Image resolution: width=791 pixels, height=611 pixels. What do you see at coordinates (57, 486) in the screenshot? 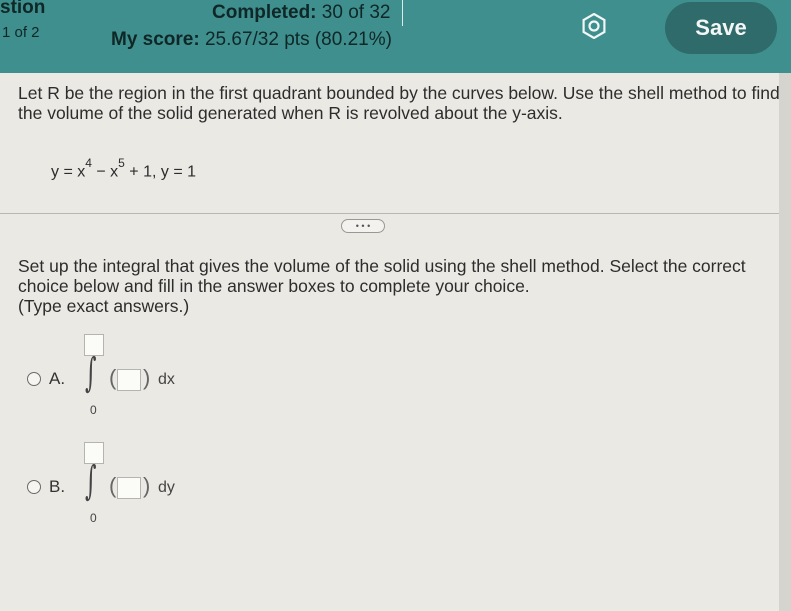
I see `choice-b-label: B.` at bounding box center [57, 486].